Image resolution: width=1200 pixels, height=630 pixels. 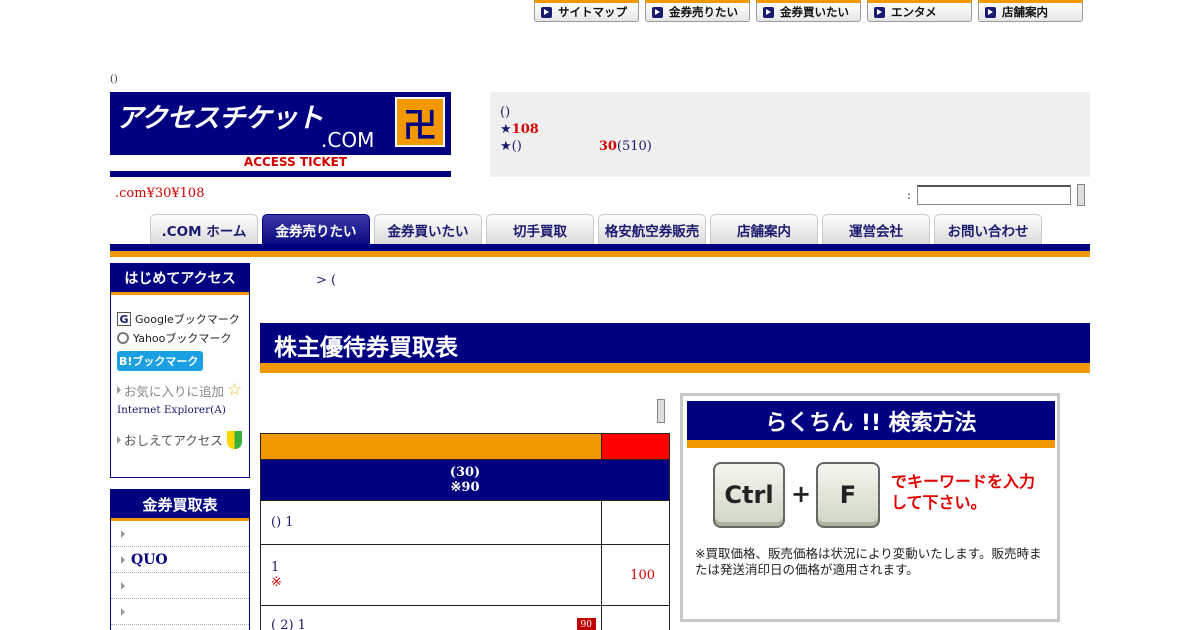 I want to click on ie-note: Internet Explorer(A), so click(x=171, y=410).